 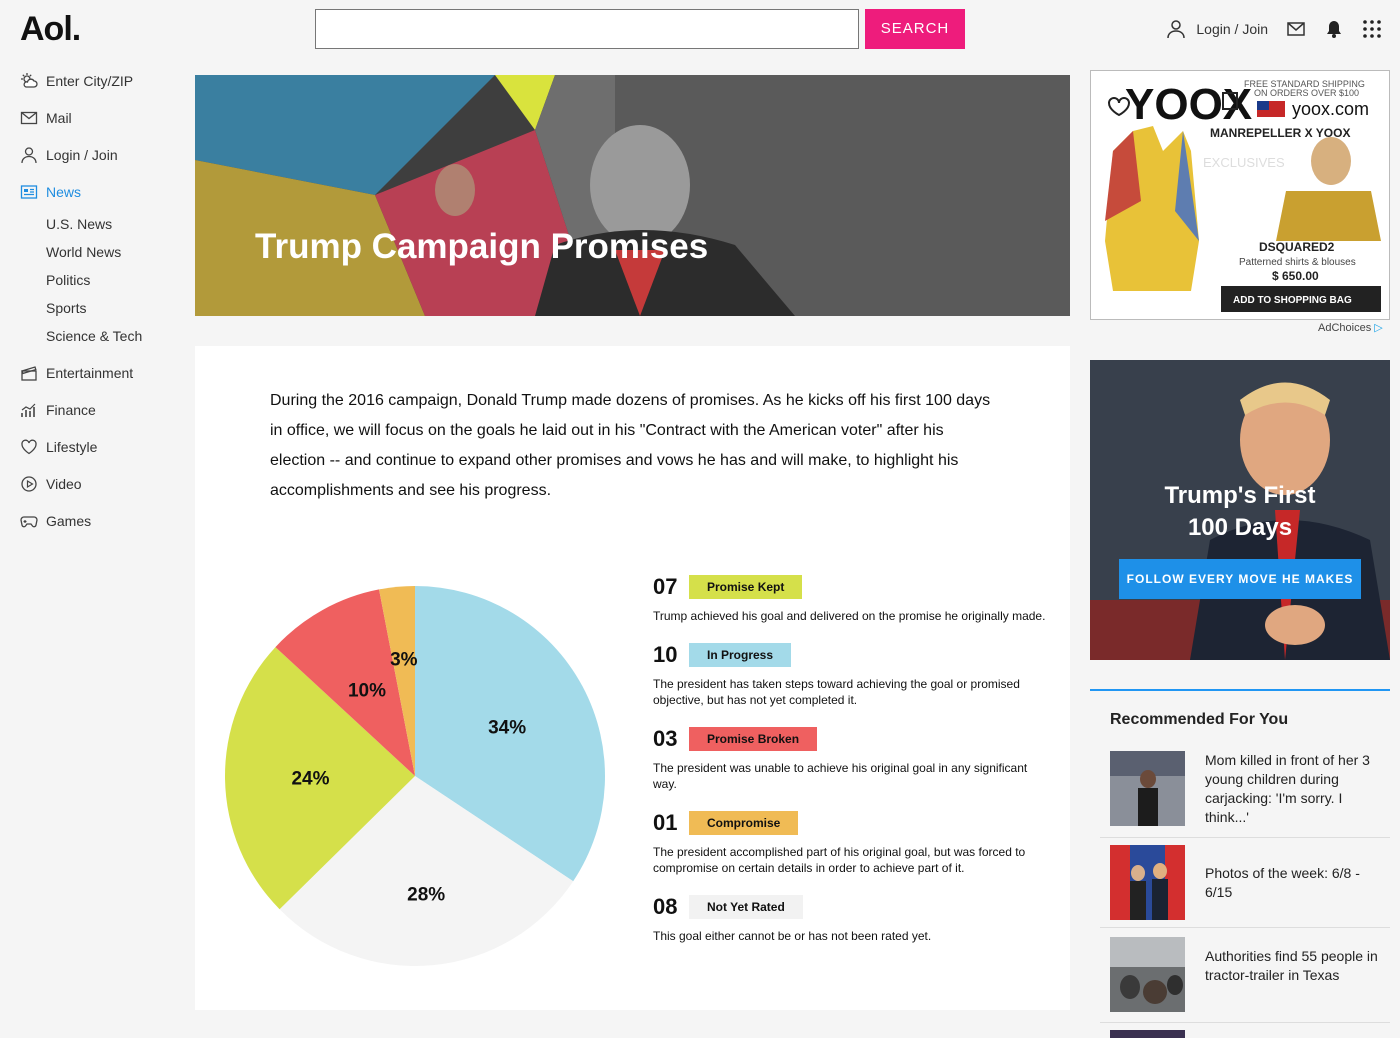 I want to click on weather-icon, so click(x=29, y=81).